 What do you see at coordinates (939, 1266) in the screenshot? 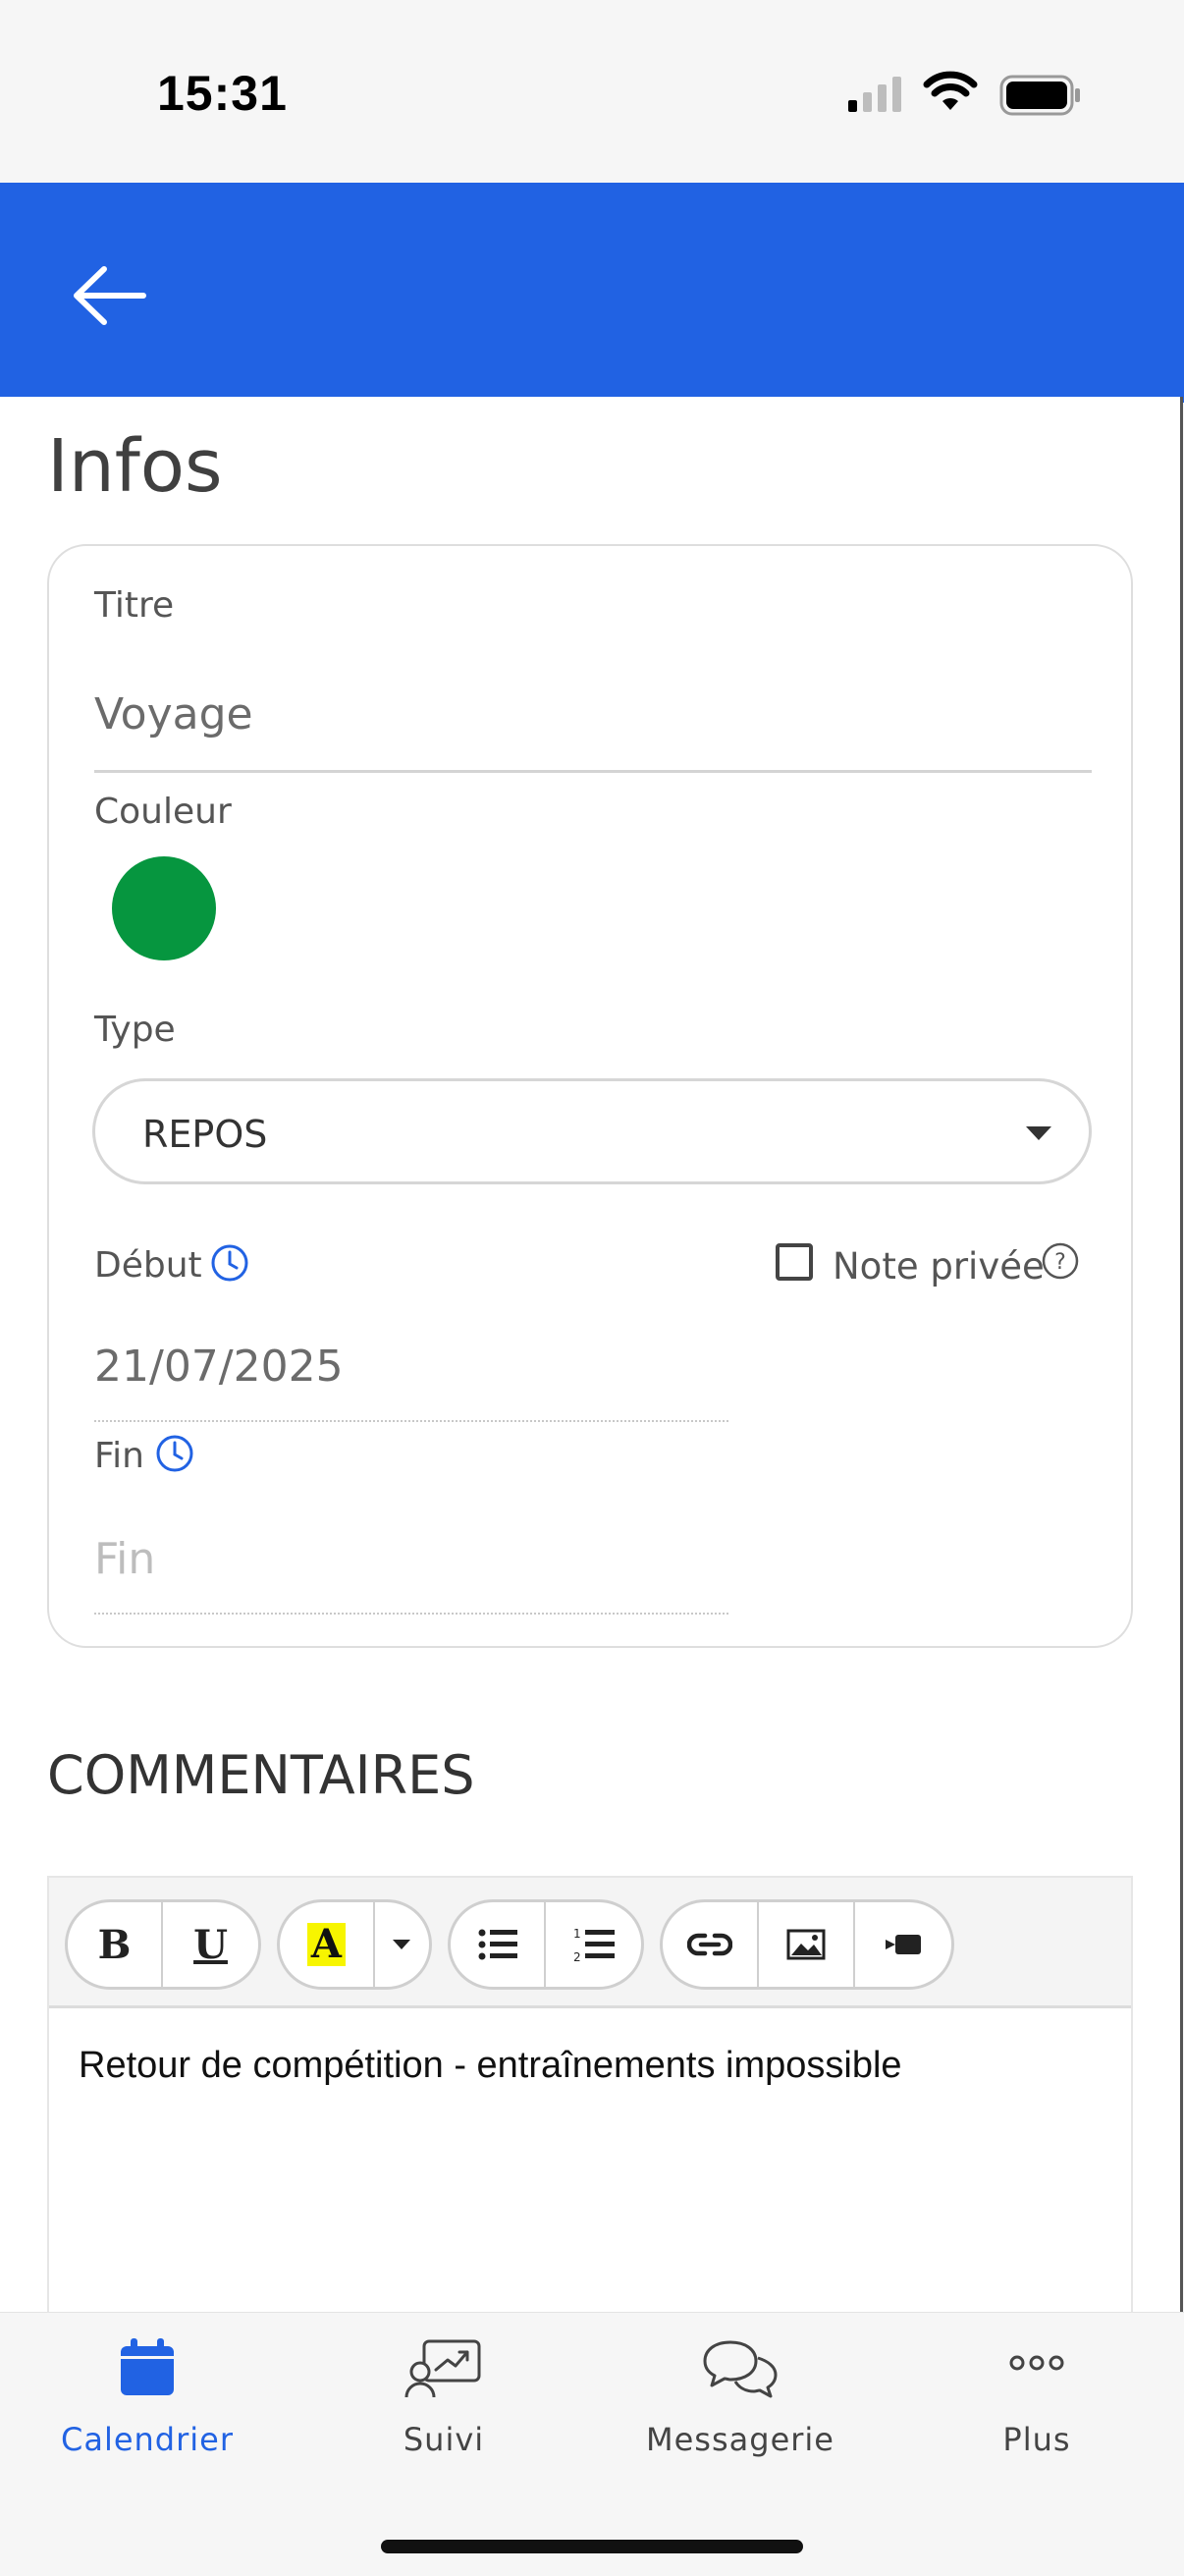
I see `note-privee-label: Note privée` at bounding box center [939, 1266].